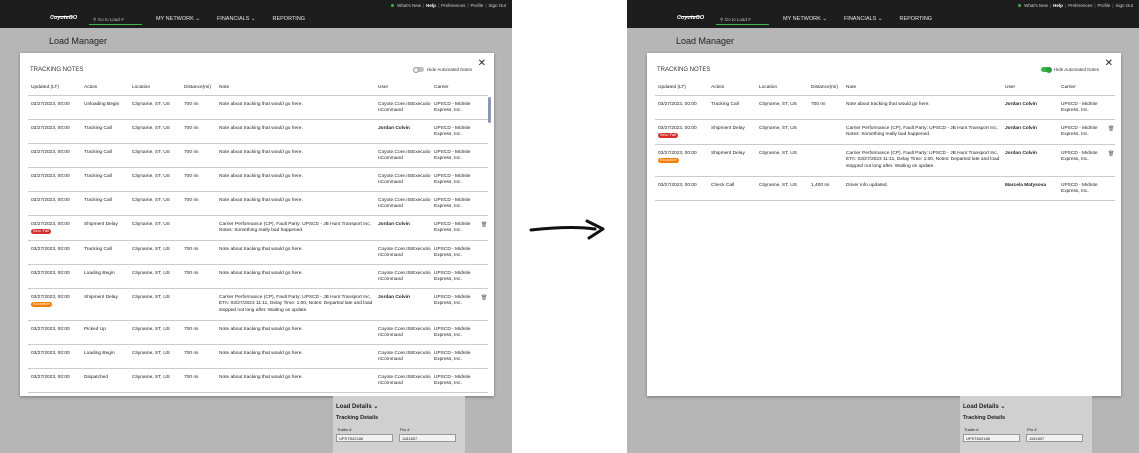 The image size is (1139, 453). Describe the element at coordinates (95, 19) in the screenshot. I see `search-icon: ⚲` at that location.